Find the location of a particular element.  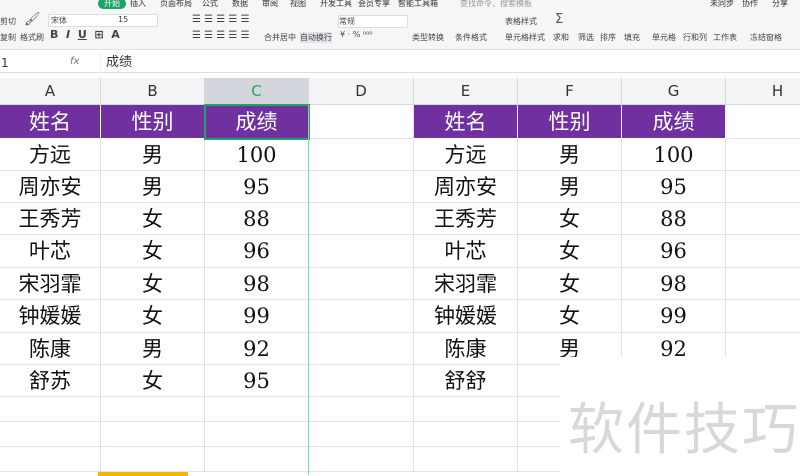

freeze-panes-button: 冻结窗格 is located at coordinates (766, 37).